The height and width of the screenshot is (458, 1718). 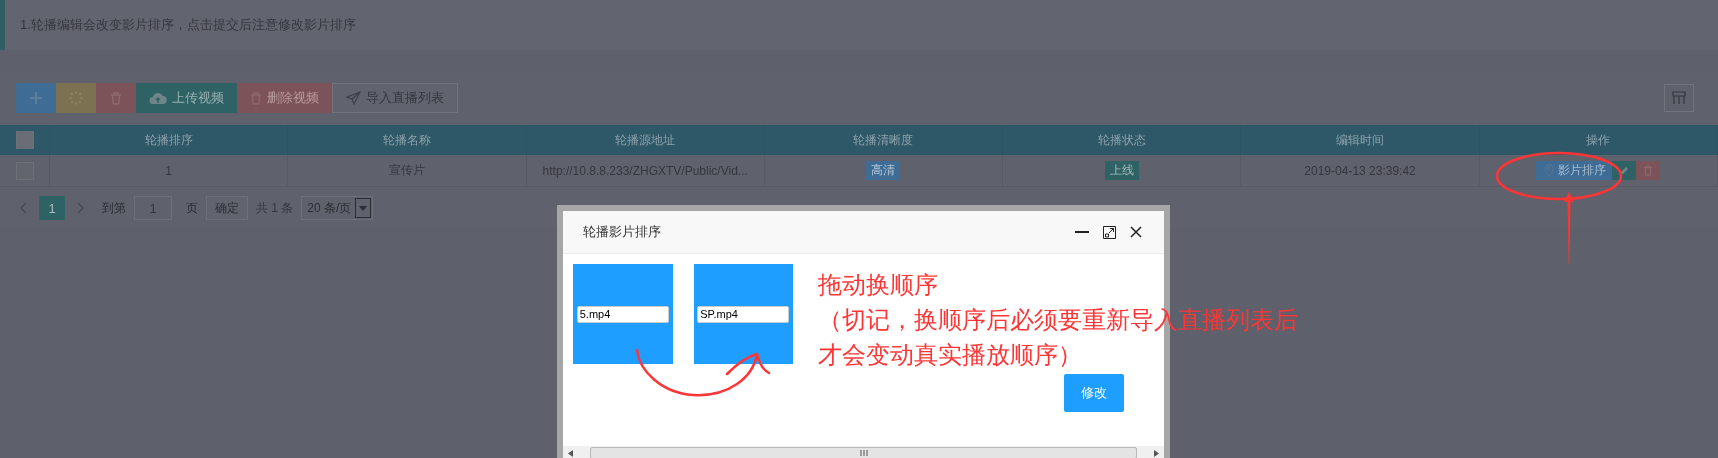 What do you see at coordinates (1360, 140) in the screenshot?
I see `column-header: 编辑时间` at bounding box center [1360, 140].